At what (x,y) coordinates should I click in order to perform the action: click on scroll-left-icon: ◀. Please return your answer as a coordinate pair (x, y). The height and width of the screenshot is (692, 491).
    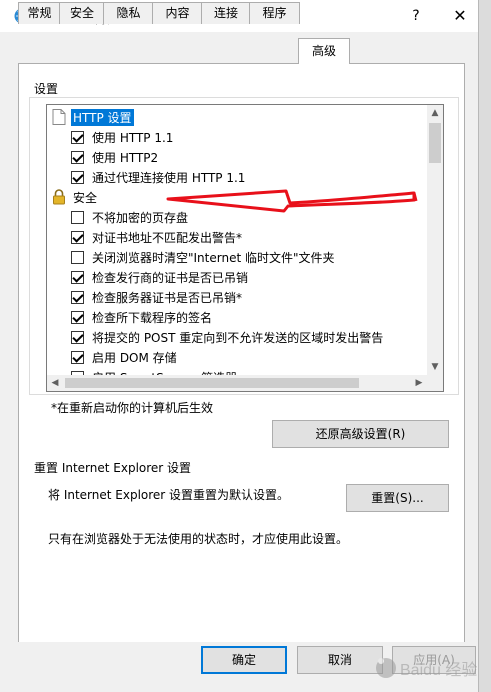
    Looking at the image, I should click on (55, 383).